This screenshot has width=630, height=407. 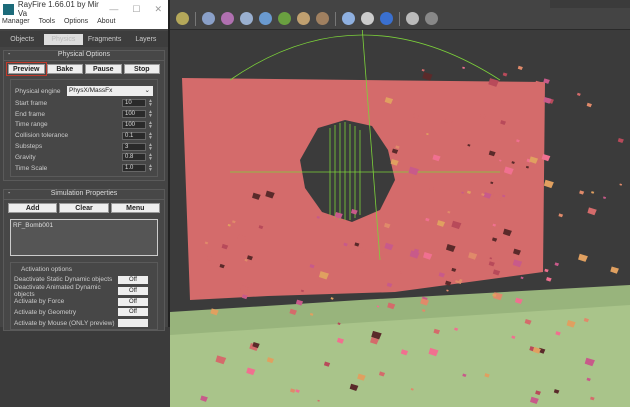 What do you see at coordinates (31, 103) in the screenshot?
I see `start-frame-label: Start frame` at bounding box center [31, 103].